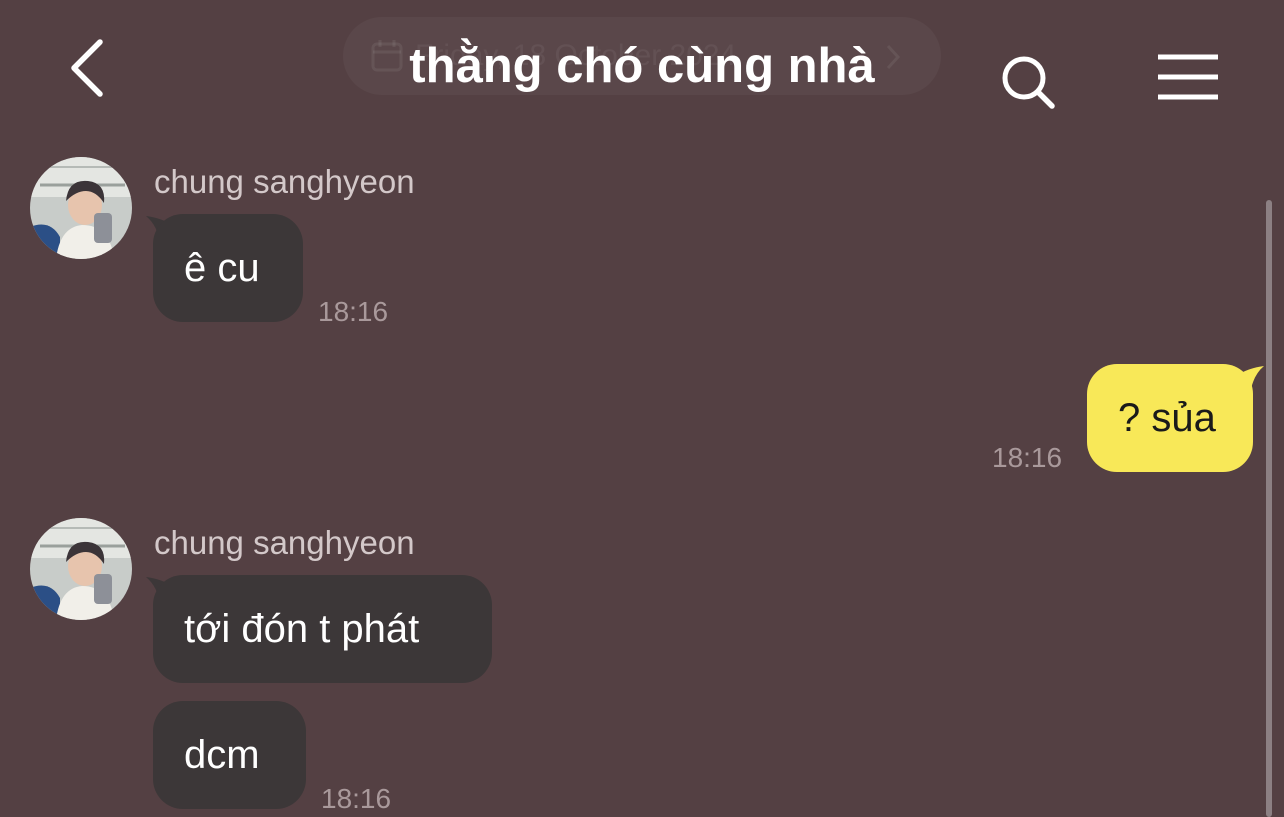  What do you see at coordinates (576, 55) in the screenshot?
I see `date-pill-label: Friday, 18 October 2024` at bounding box center [576, 55].